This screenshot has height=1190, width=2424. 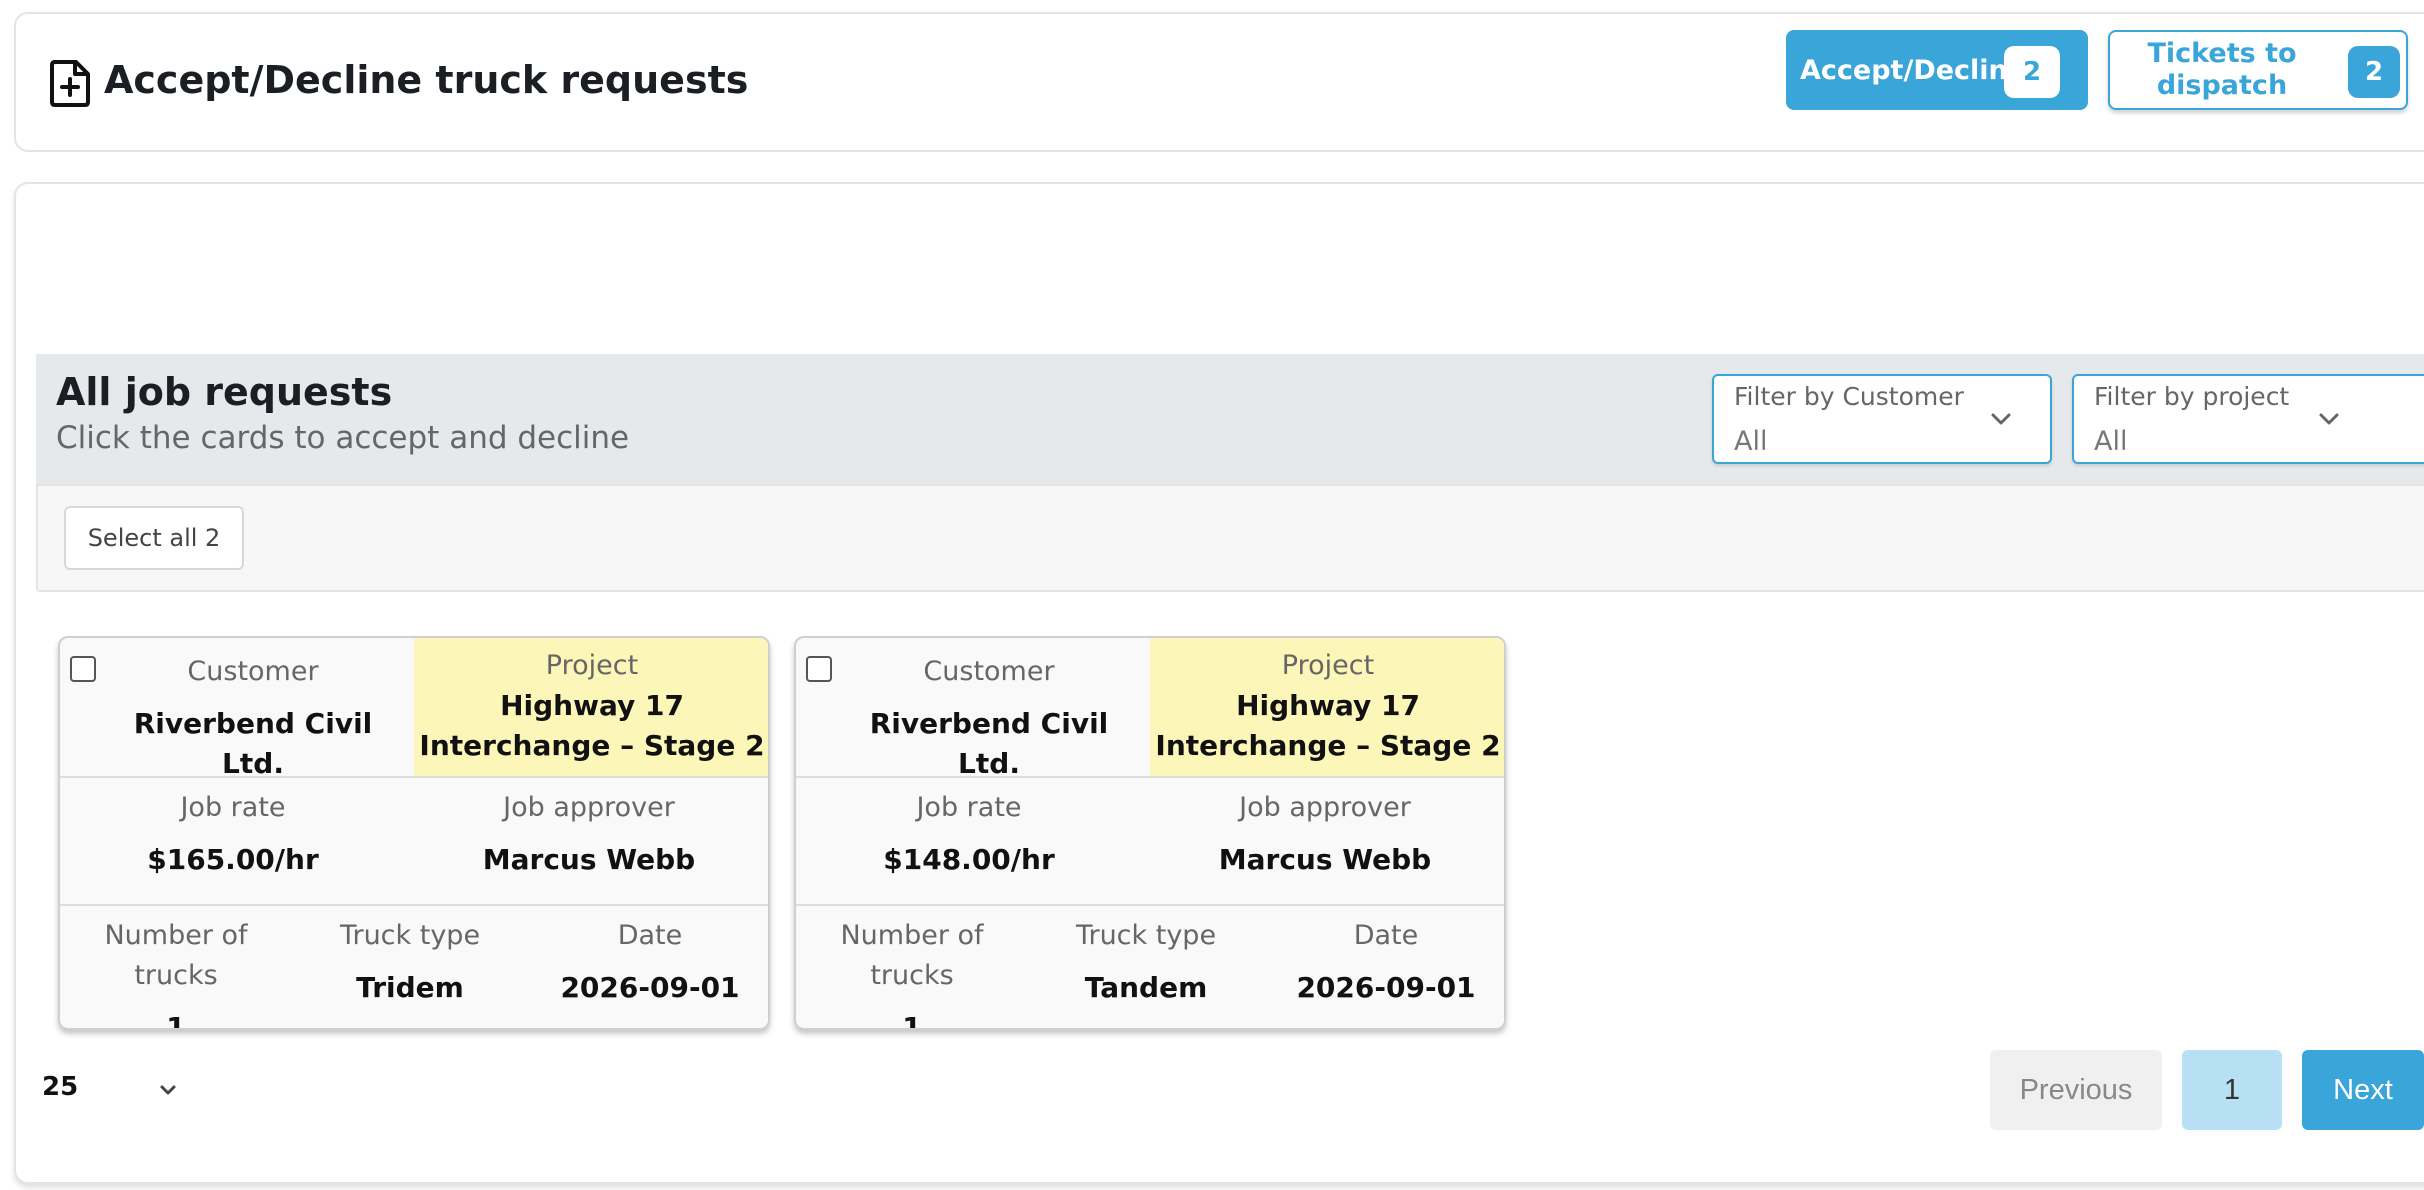 What do you see at coordinates (2222, 69) in the screenshot?
I see `tickets-to-dispatch-label: Tickets to dispatch` at bounding box center [2222, 69].